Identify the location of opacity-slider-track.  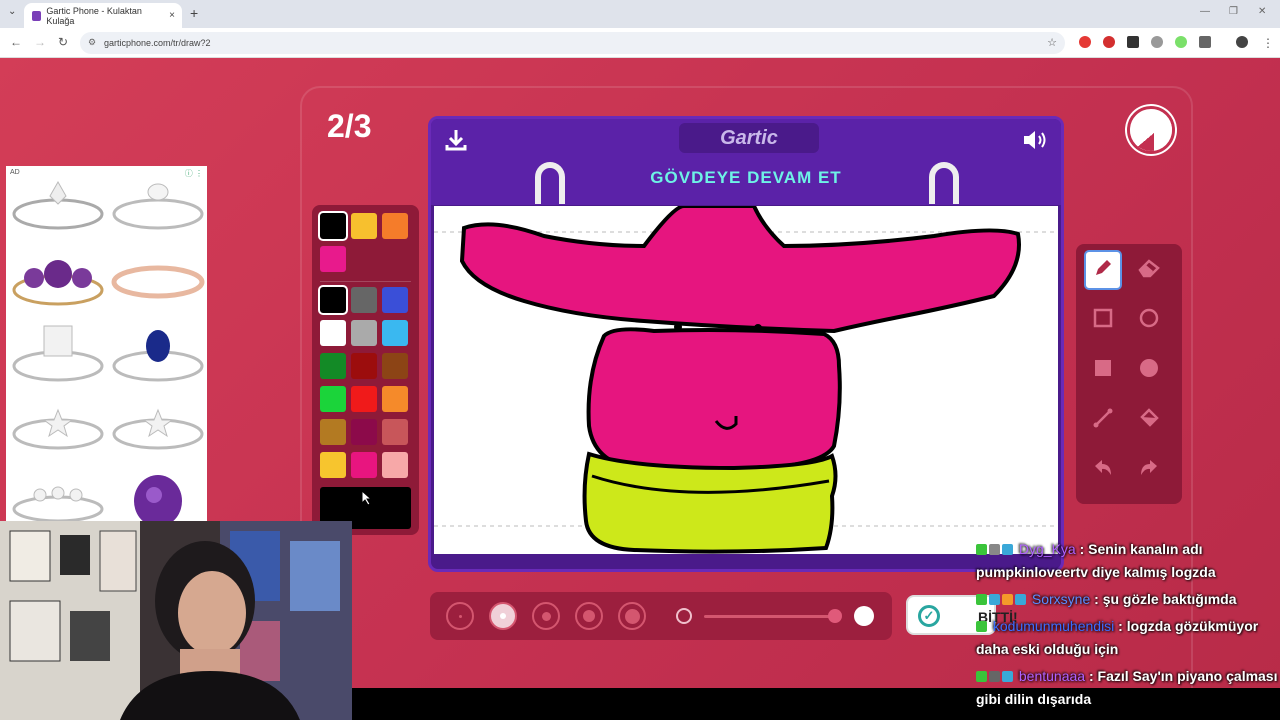
(771, 616).